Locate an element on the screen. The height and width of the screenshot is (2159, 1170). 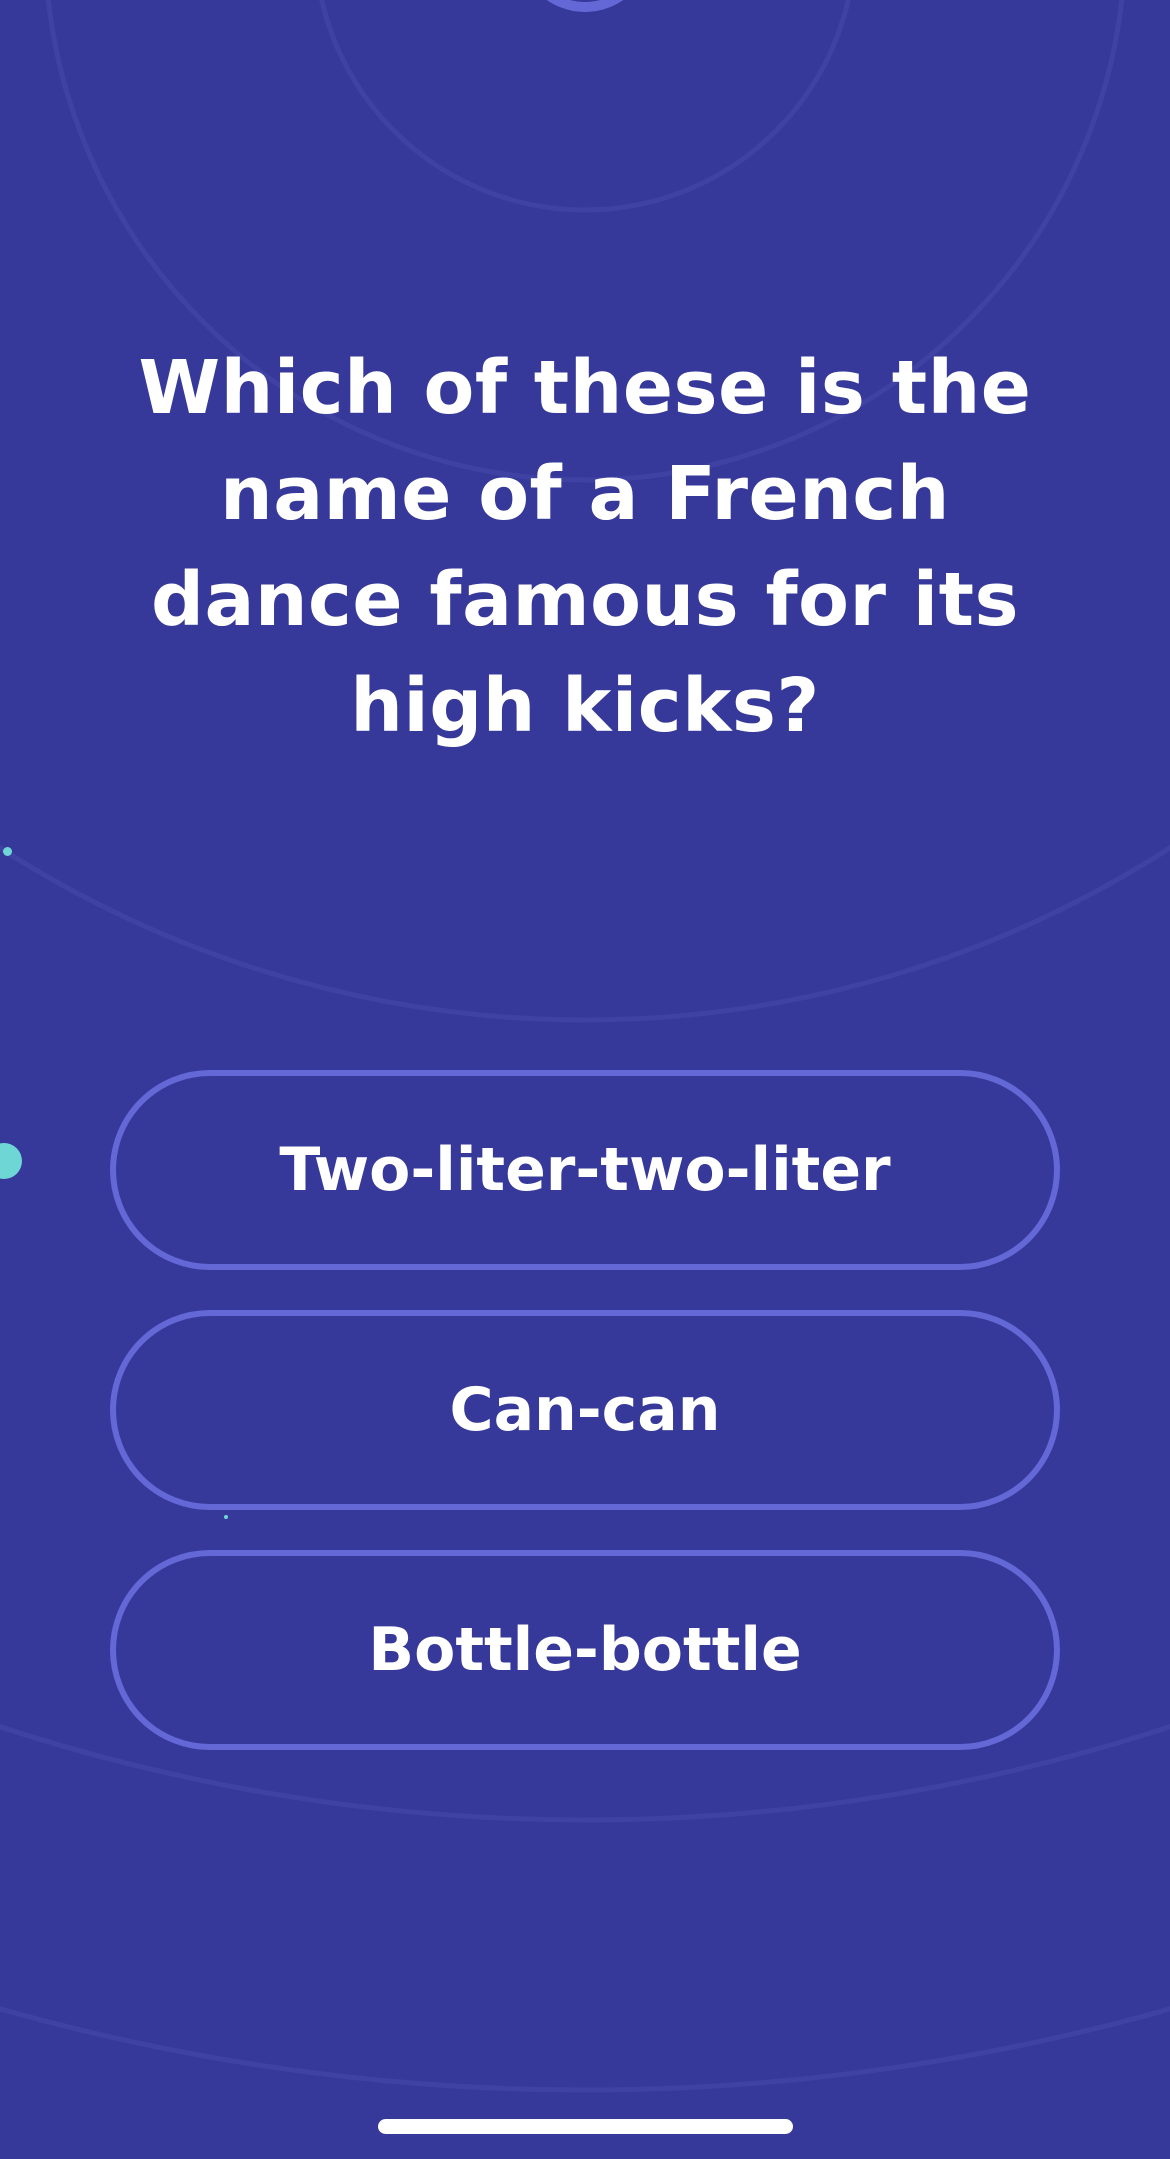
timer-ring-icon is located at coordinates (585, 6).